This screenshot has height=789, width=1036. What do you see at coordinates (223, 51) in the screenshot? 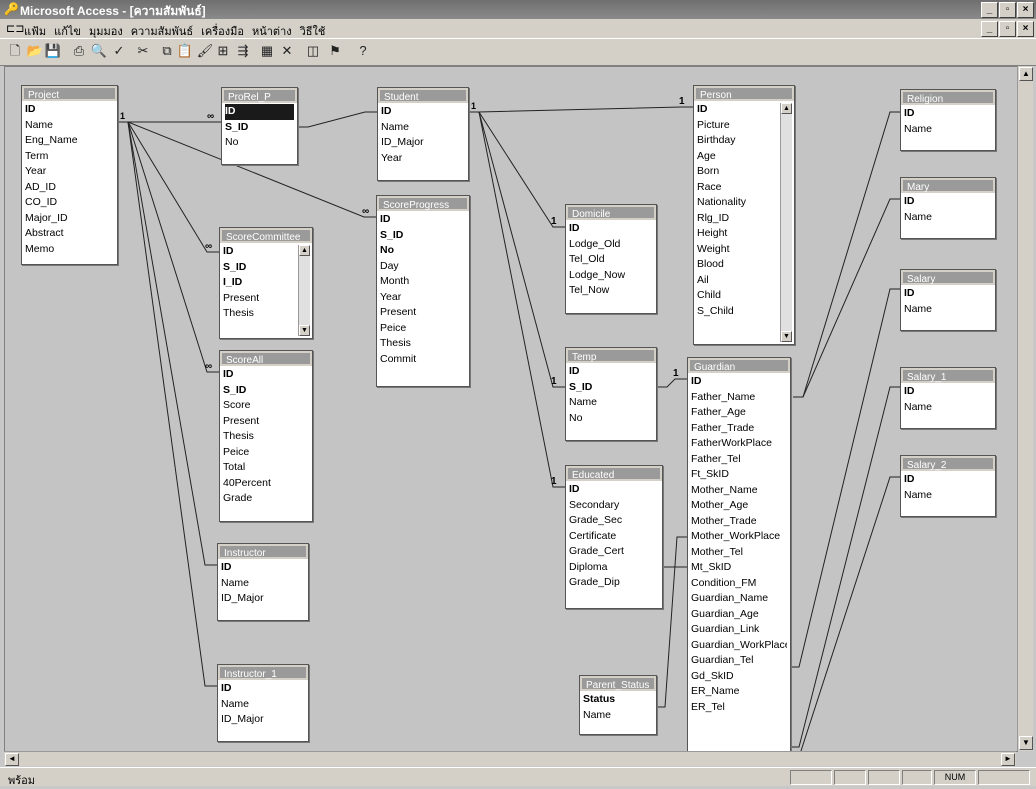
I see `show-table-icon: ⊞` at bounding box center [223, 51].